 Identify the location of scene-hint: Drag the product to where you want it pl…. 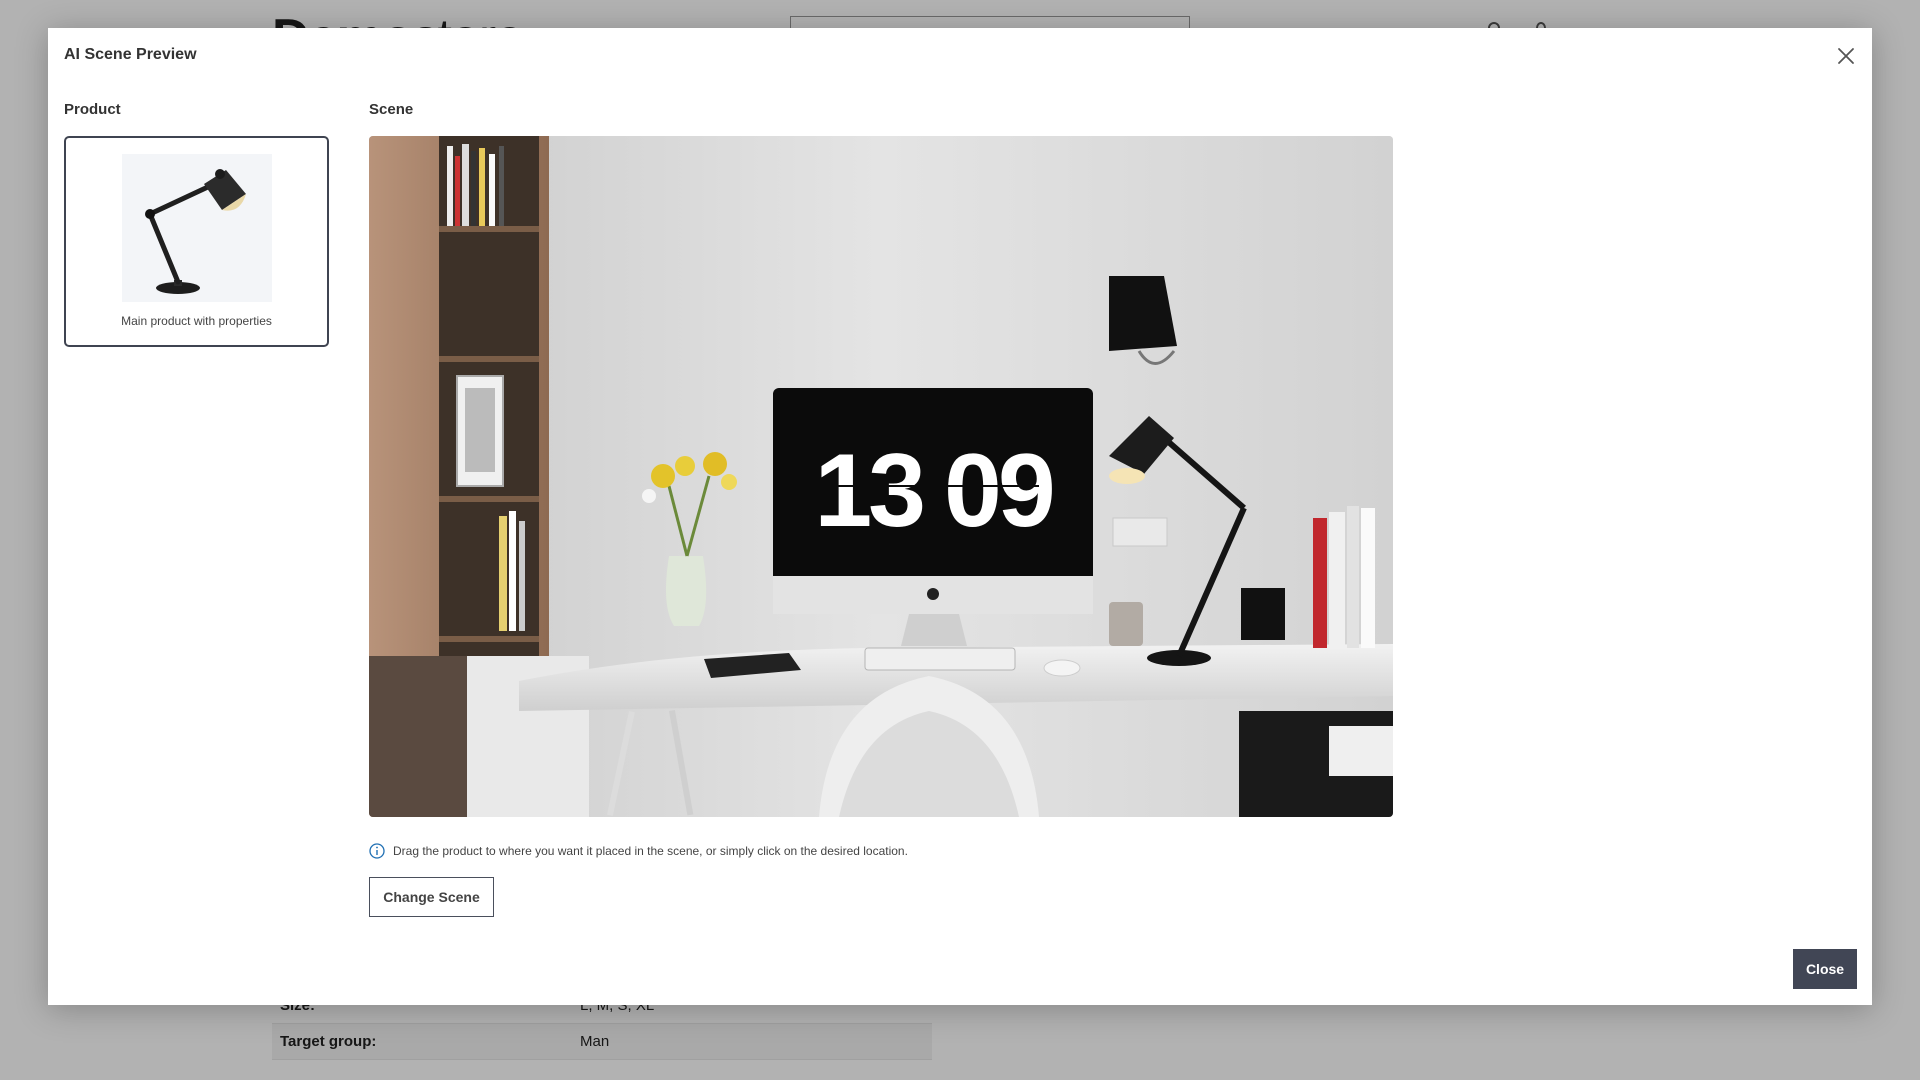
(638, 851).